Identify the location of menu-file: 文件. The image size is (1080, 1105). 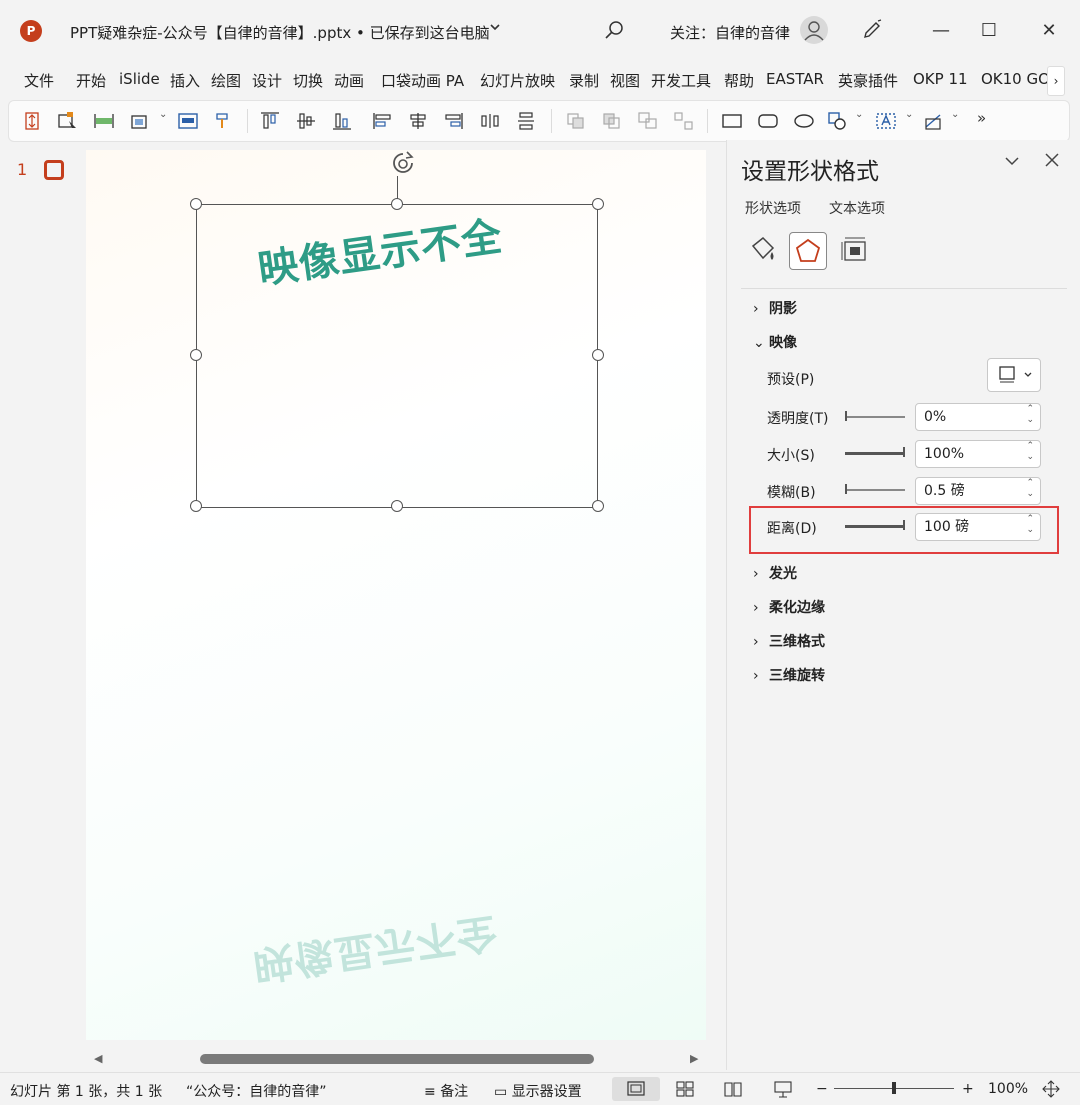
(39, 80).